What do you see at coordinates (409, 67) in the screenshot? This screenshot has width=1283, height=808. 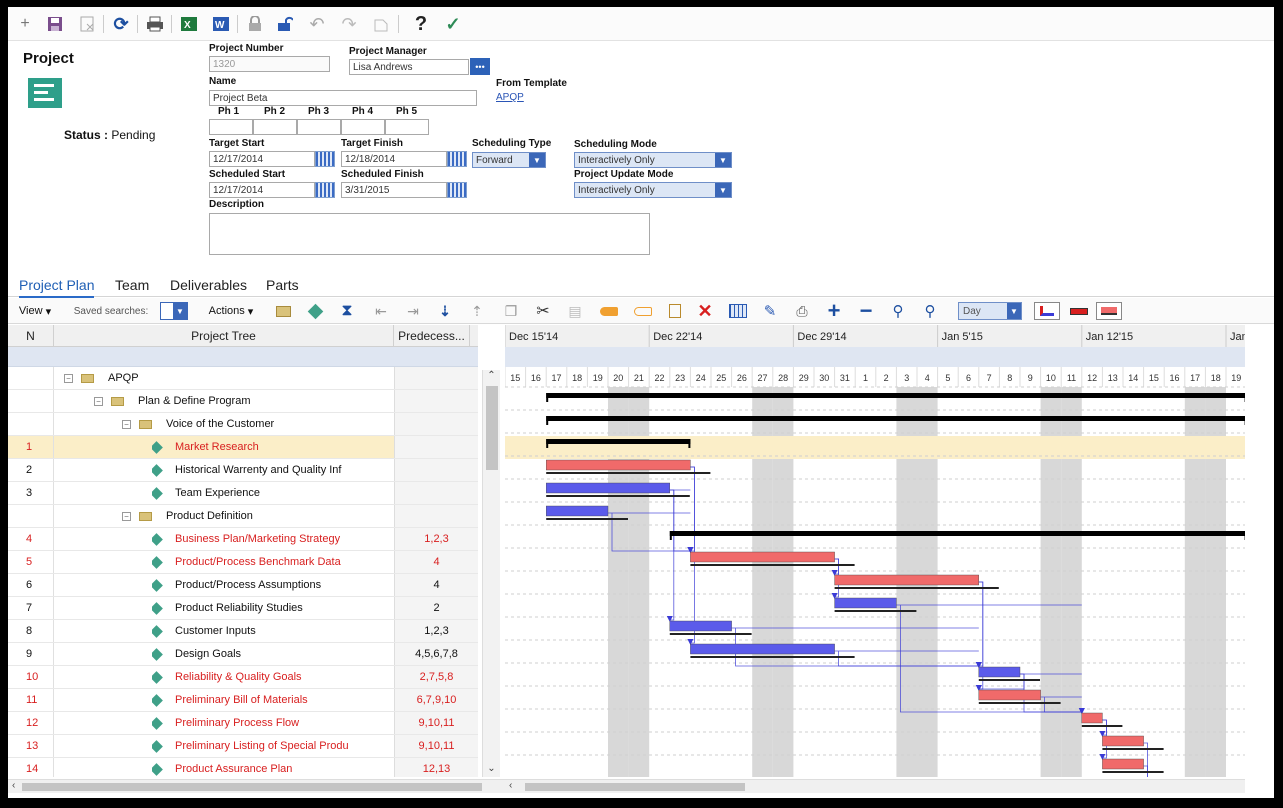 I see `project-manager-field: Lisa Andrews` at bounding box center [409, 67].